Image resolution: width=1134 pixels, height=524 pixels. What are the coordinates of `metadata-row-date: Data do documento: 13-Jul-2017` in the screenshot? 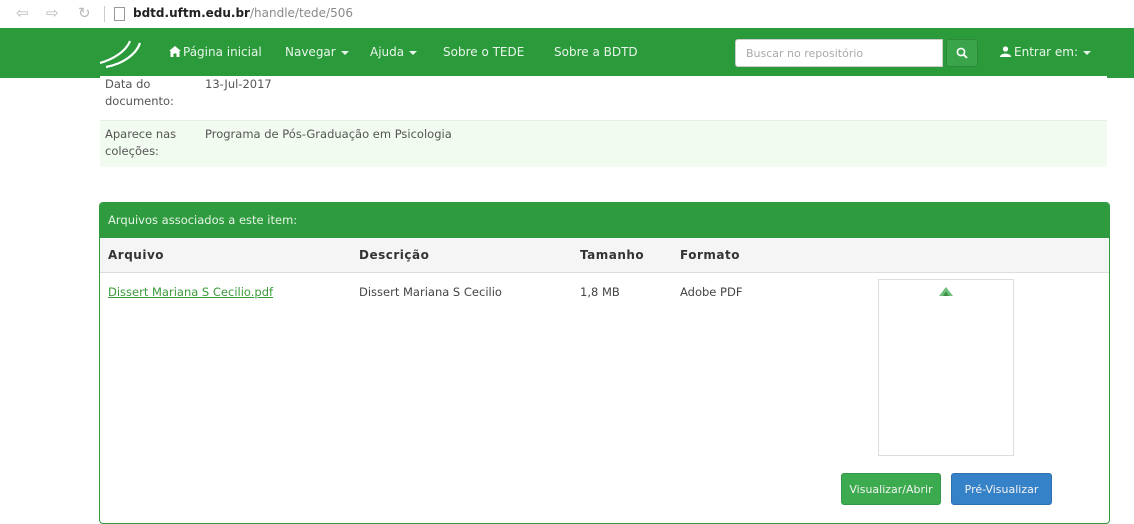 It's located at (603, 96).